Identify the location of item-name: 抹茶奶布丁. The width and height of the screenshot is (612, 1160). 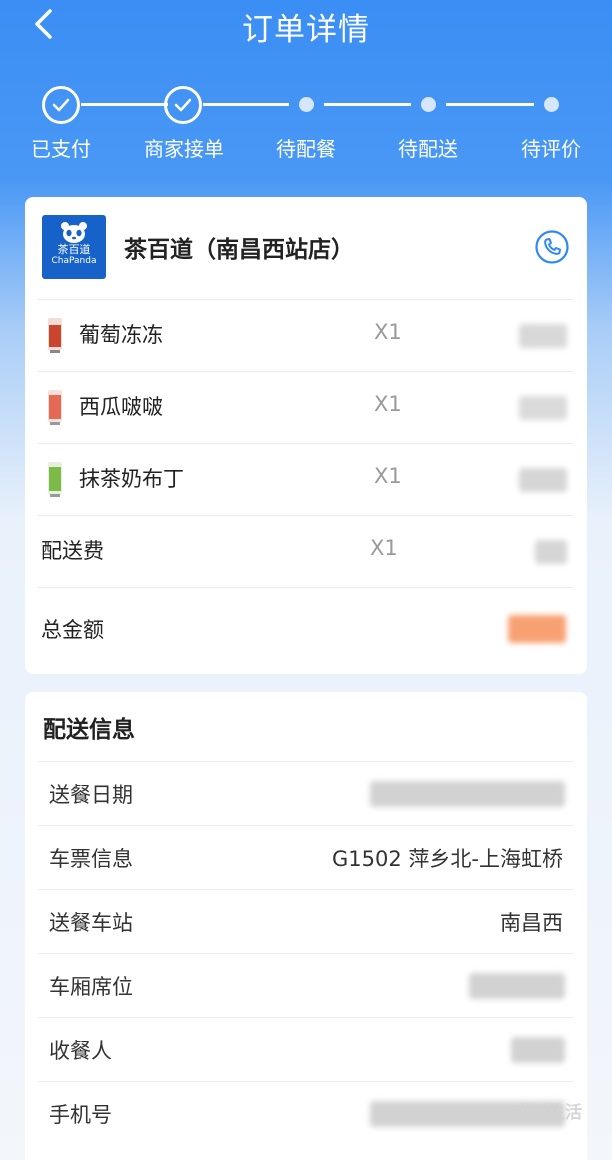
(131, 479).